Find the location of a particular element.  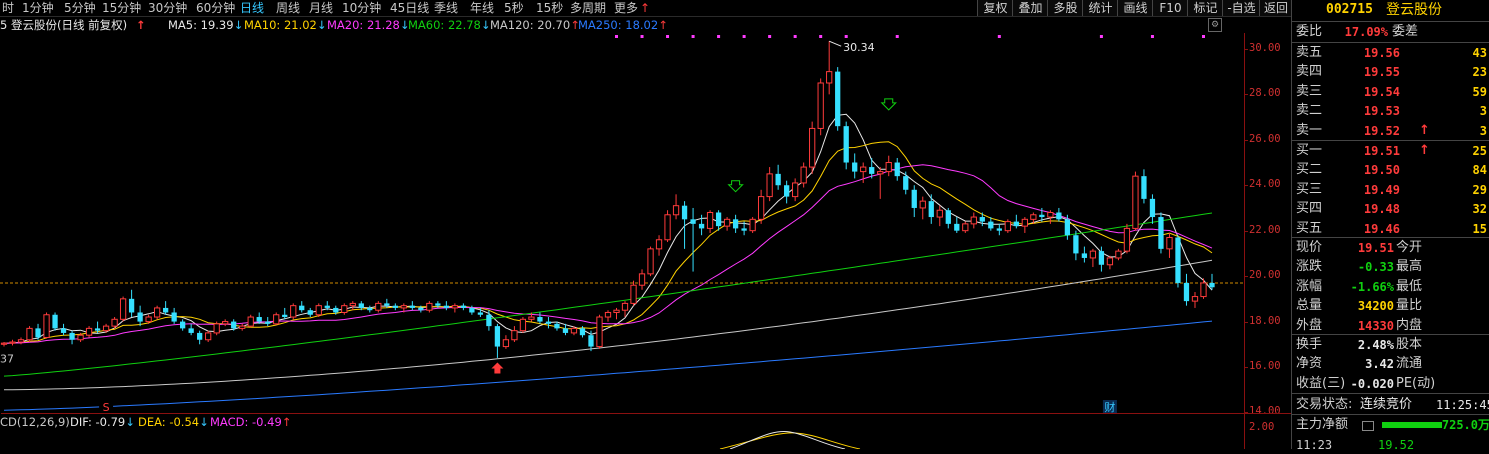

tab-timeframe-9: 10分钟 is located at coordinates (361, 8).